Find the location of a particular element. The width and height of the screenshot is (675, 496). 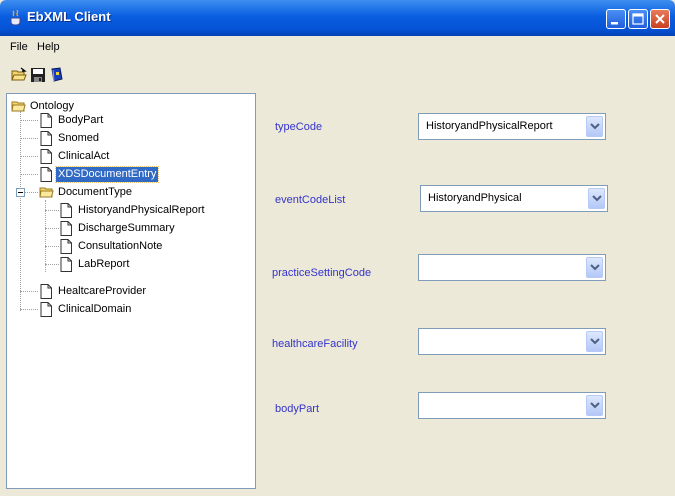

type-code-value: HistoryandPhysicalReport is located at coordinates (489, 126).